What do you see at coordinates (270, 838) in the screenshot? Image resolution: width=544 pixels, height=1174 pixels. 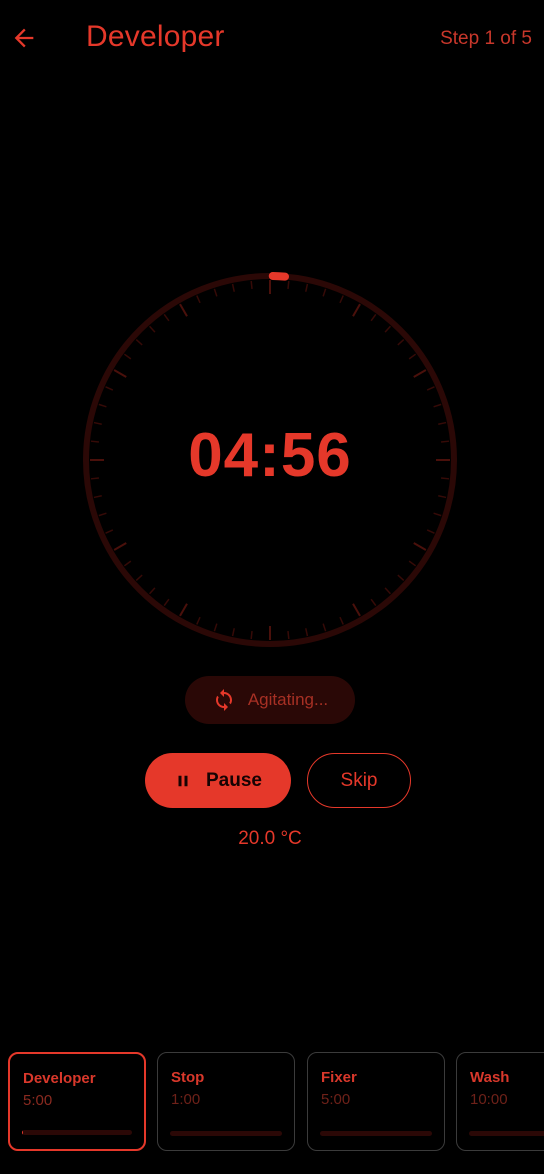 I see `temperature-readout: 20.0 °C` at bounding box center [270, 838].